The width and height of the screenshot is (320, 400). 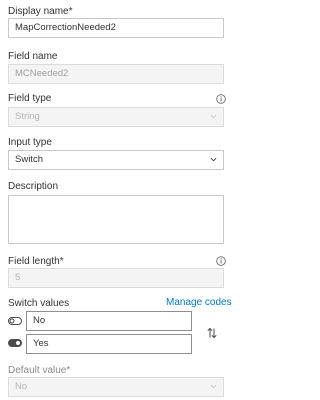 What do you see at coordinates (15, 321) in the screenshot?
I see `toggle-off-icon` at bounding box center [15, 321].